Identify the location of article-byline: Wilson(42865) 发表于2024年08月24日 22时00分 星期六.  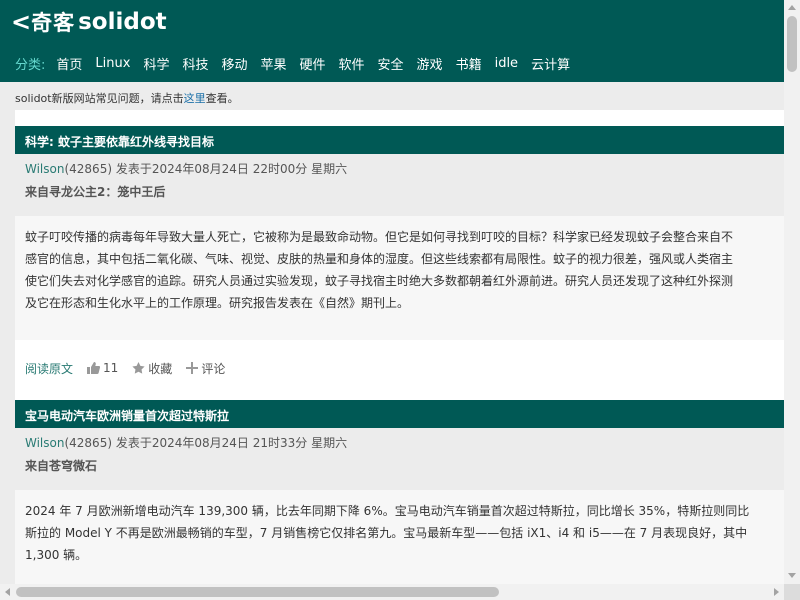
(404, 171).